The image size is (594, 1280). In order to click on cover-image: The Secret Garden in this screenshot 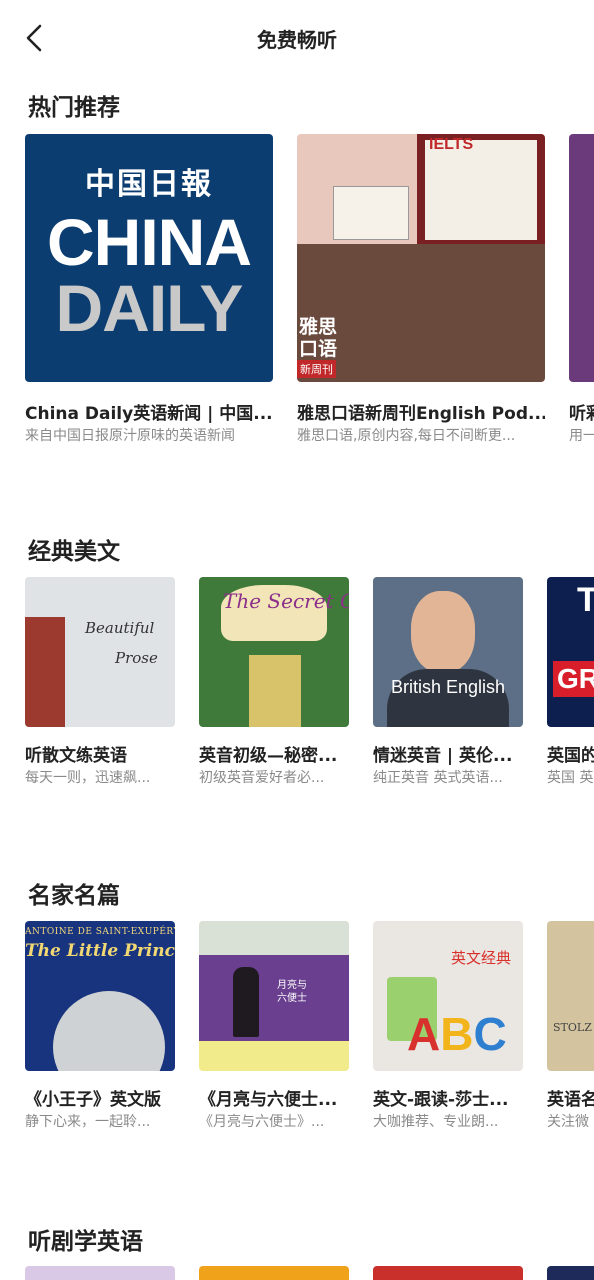, I will do `click(274, 652)`.